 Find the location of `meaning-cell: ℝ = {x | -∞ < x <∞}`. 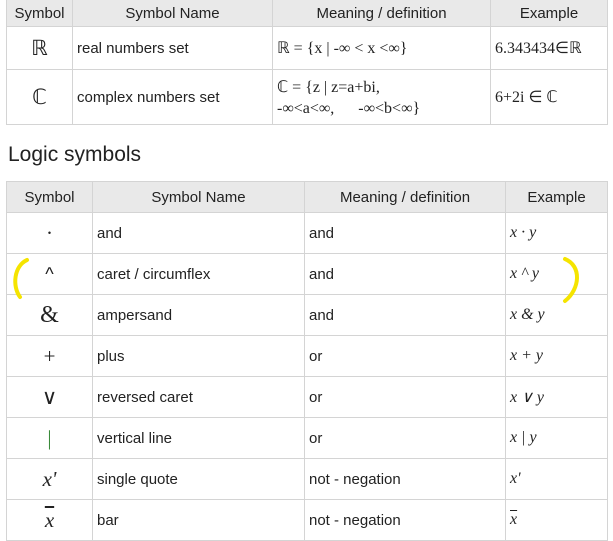

meaning-cell: ℝ = {x | -∞ < x <∞} is located at coordinates (381, 48).